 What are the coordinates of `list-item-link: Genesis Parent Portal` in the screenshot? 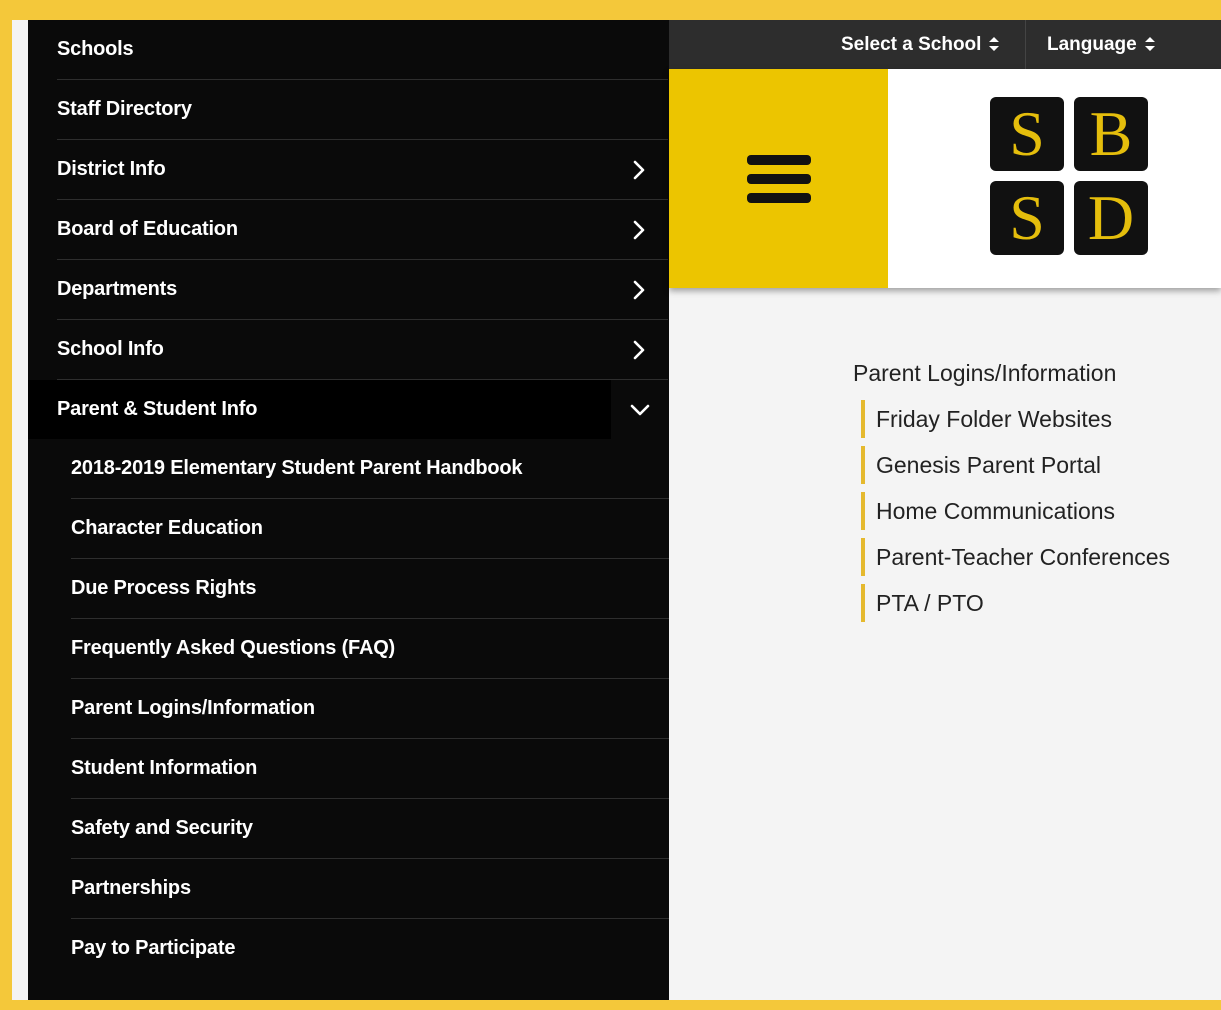 It's located at (1015, 465).